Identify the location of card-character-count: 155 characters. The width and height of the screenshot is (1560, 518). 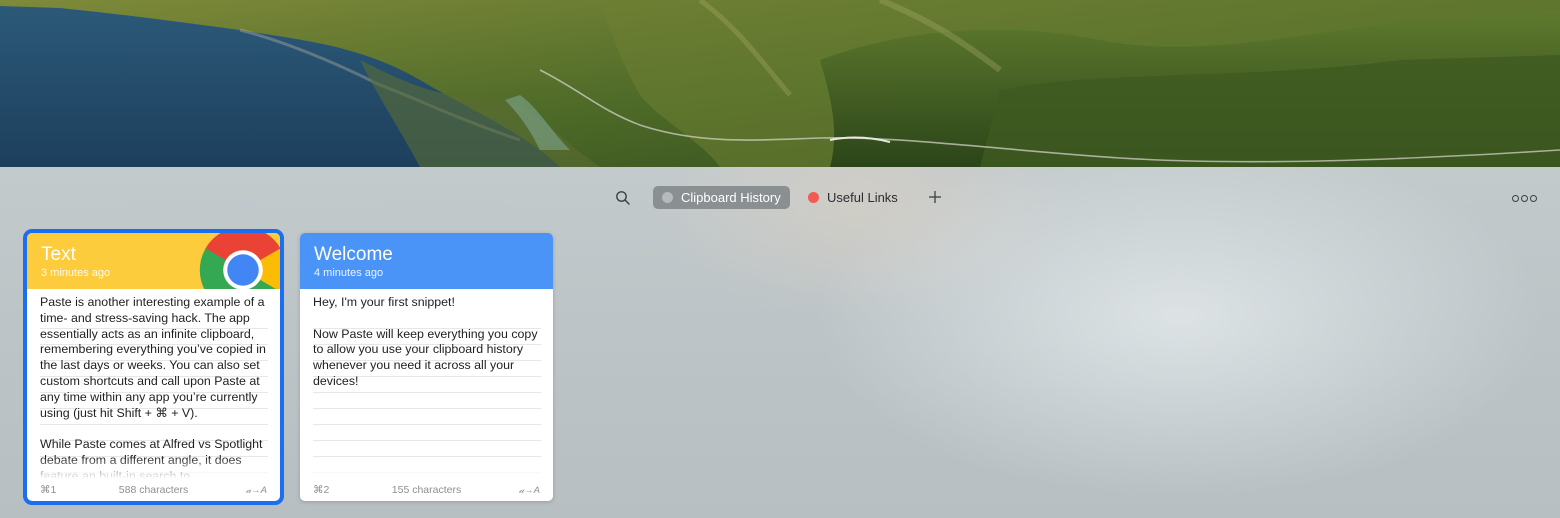
(426, 490).